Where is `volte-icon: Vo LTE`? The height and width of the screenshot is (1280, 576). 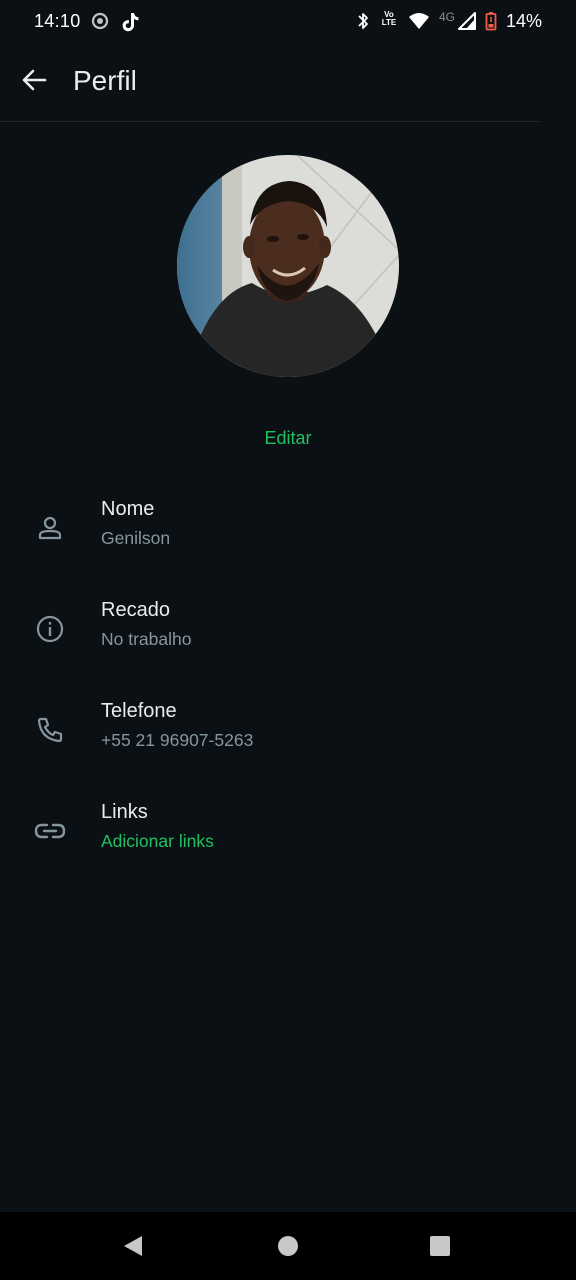 volte-icon: Vo LTE is located at coordinates (389, 21).